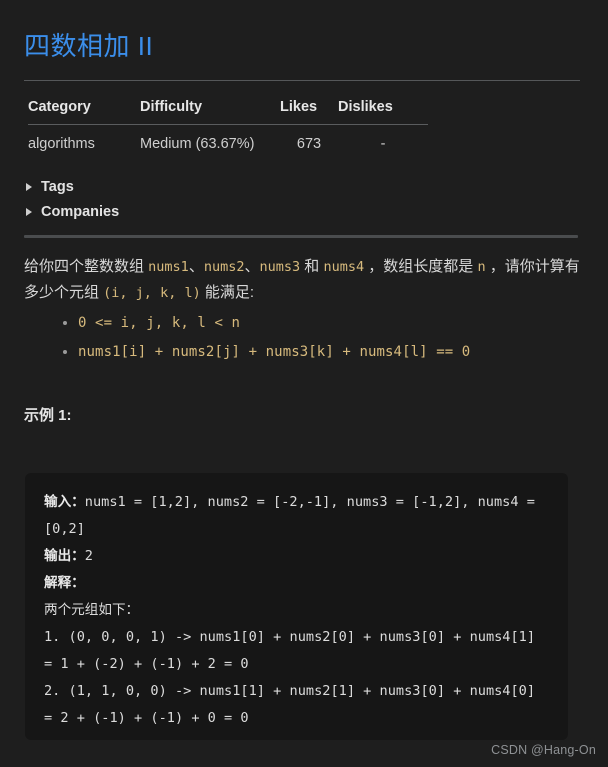  What do you see at coordinates (86, 266) in the screenshot?
I see `description-text-1: 给你四个整数数组` at bounding box center [86, 266].